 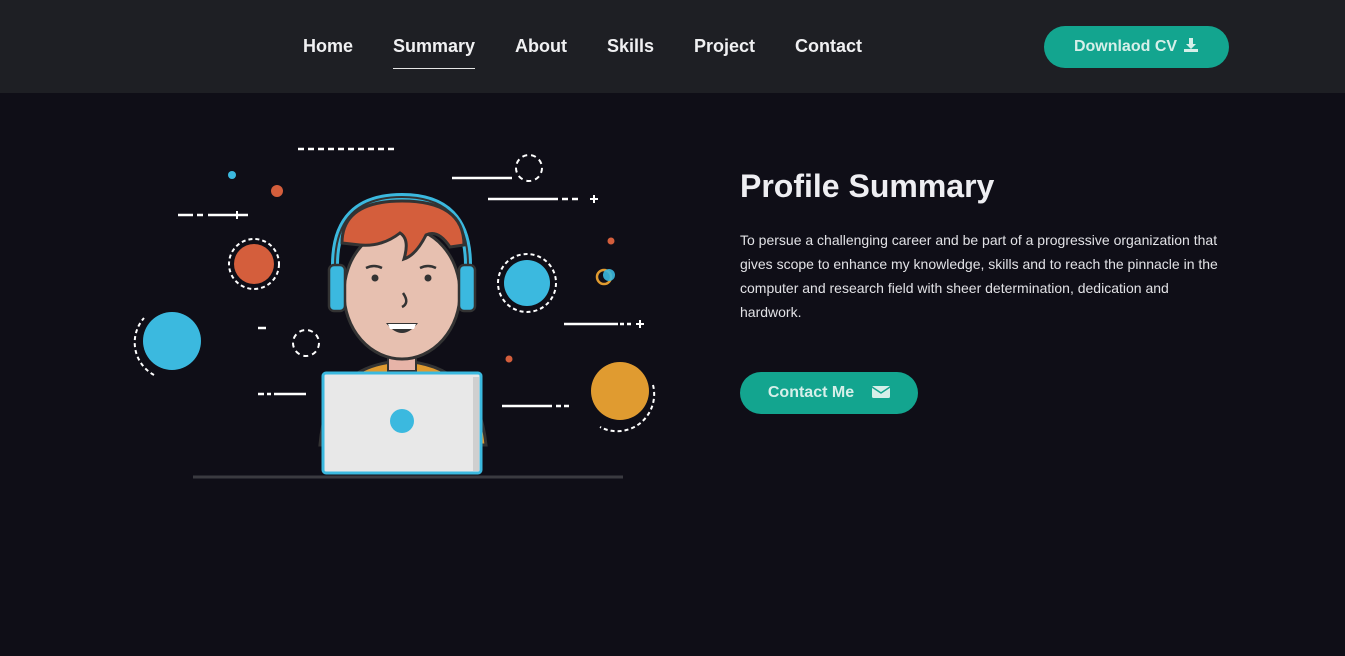 What do you see at coordinates (724, 46) in the screenshot?
I see `nav-project: Project` at bounding box center [724, 46].